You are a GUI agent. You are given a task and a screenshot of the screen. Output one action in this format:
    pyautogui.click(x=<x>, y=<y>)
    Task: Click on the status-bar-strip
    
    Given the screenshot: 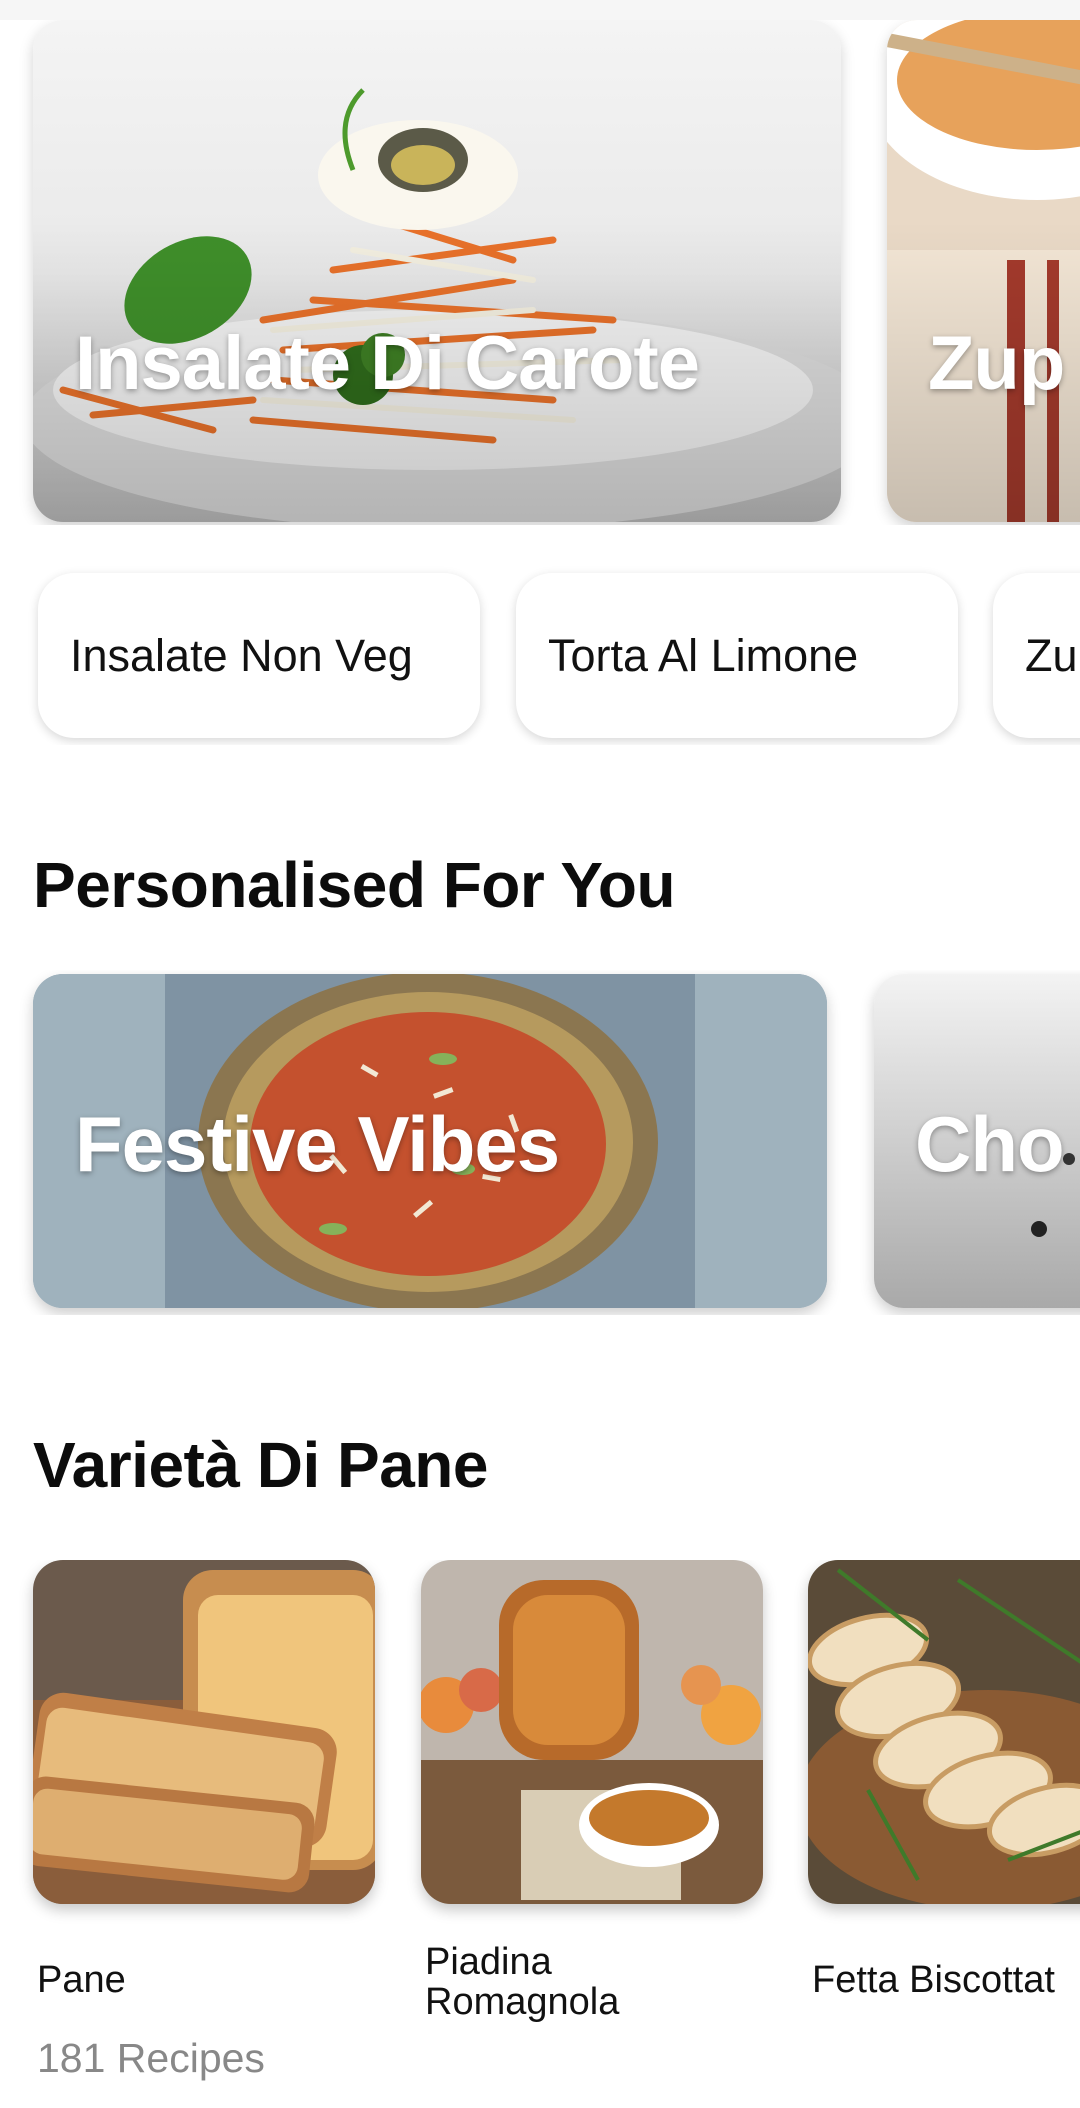 What is the action you would take?
    pyautogui.click(x=540, y=10)
    